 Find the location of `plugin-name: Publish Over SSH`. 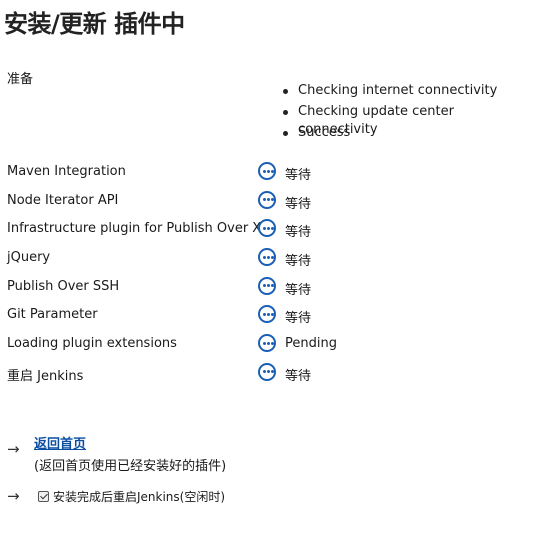

plugin-name: Publish Over SSH is located at coordinates (63, 286).